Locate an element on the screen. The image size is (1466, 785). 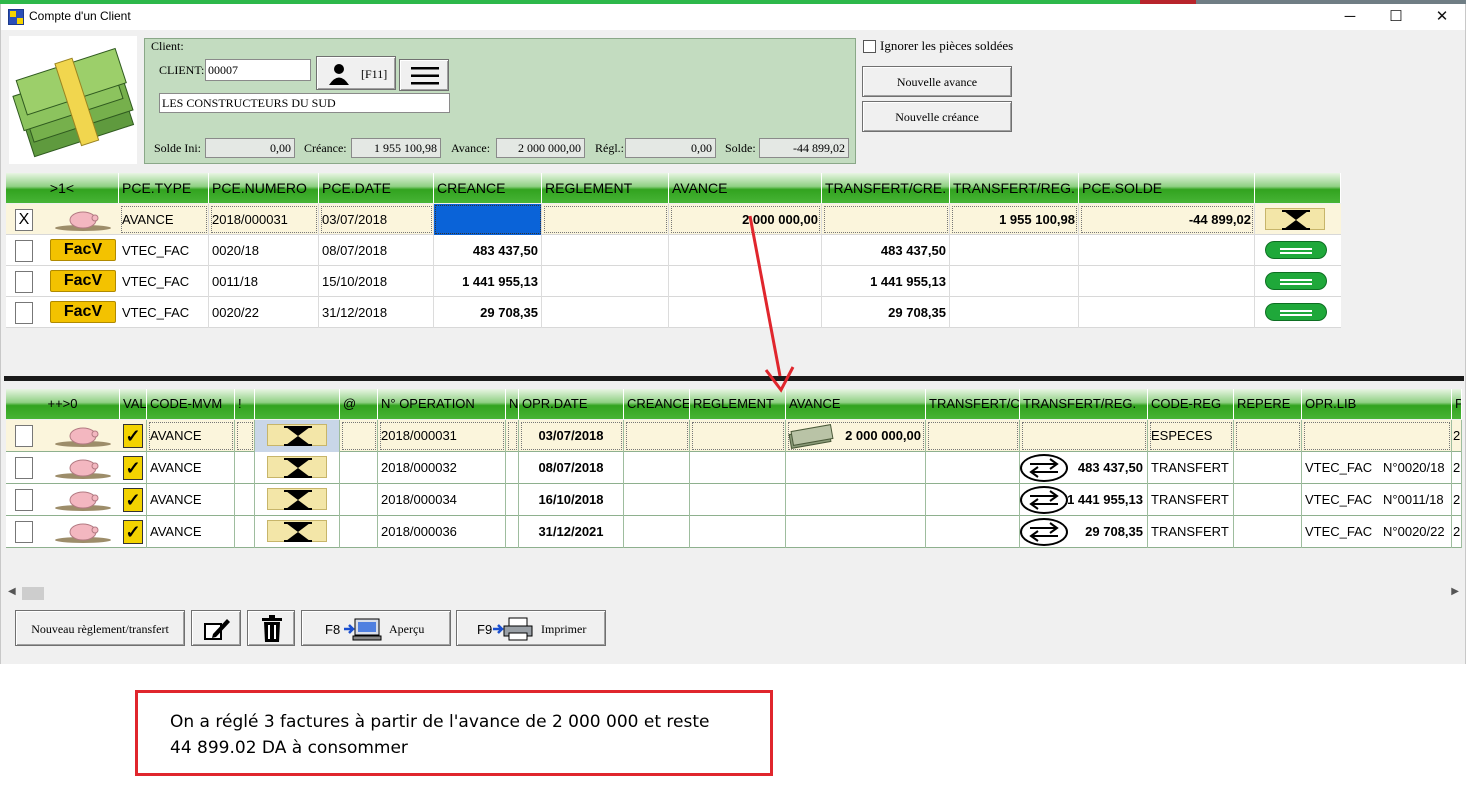
scrollbar-thumb is located at coordinates (33, 593).